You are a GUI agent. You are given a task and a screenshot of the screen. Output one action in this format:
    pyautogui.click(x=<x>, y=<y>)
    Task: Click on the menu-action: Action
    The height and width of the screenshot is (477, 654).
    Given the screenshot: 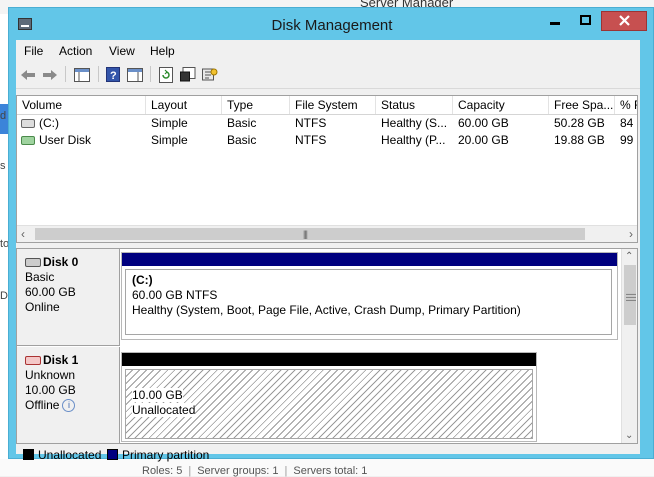 What is the action you would take?
    pyautogui.click(x=75, y=51)
    